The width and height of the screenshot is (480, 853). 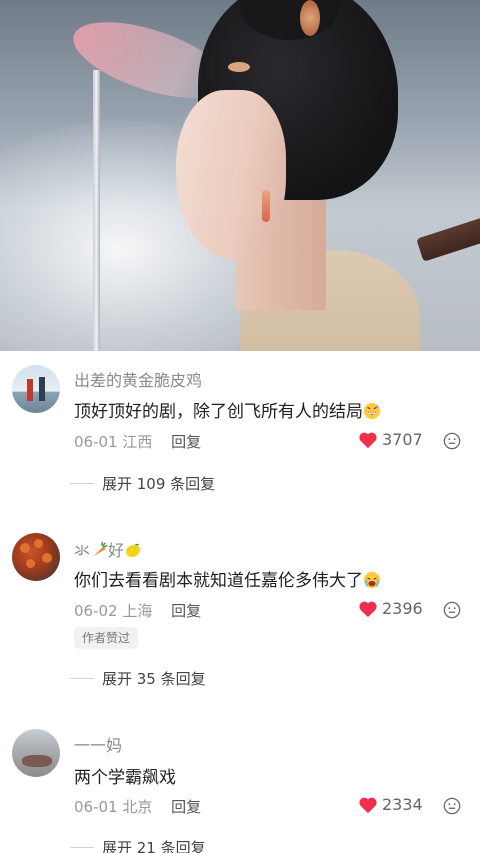 I want to click on expand-replies-button: 展开 35 条回复, so click(x=138, y=678).